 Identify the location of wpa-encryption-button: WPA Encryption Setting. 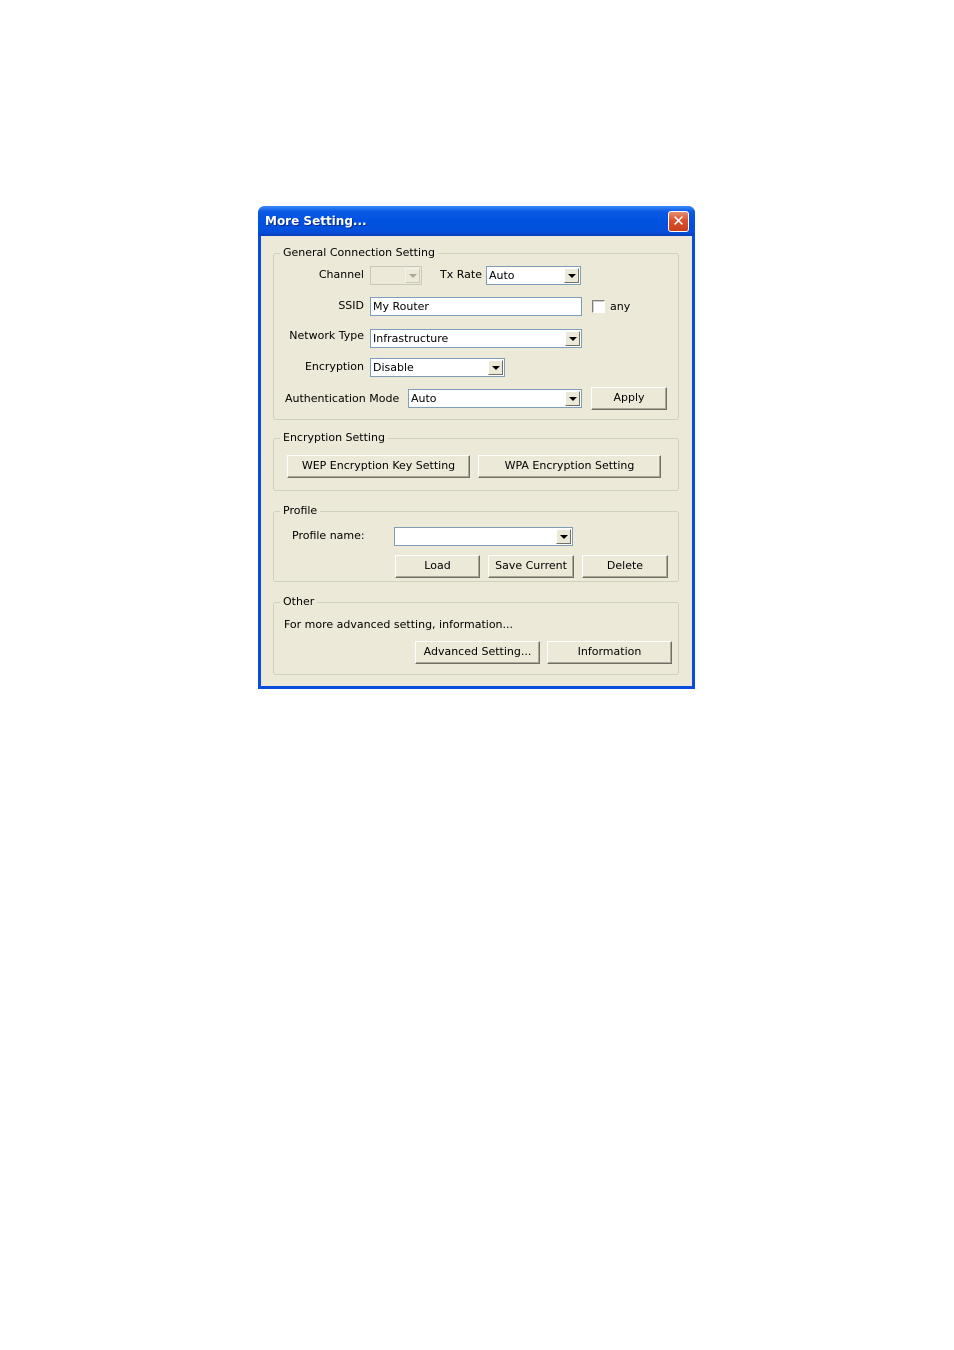
(569, 466).